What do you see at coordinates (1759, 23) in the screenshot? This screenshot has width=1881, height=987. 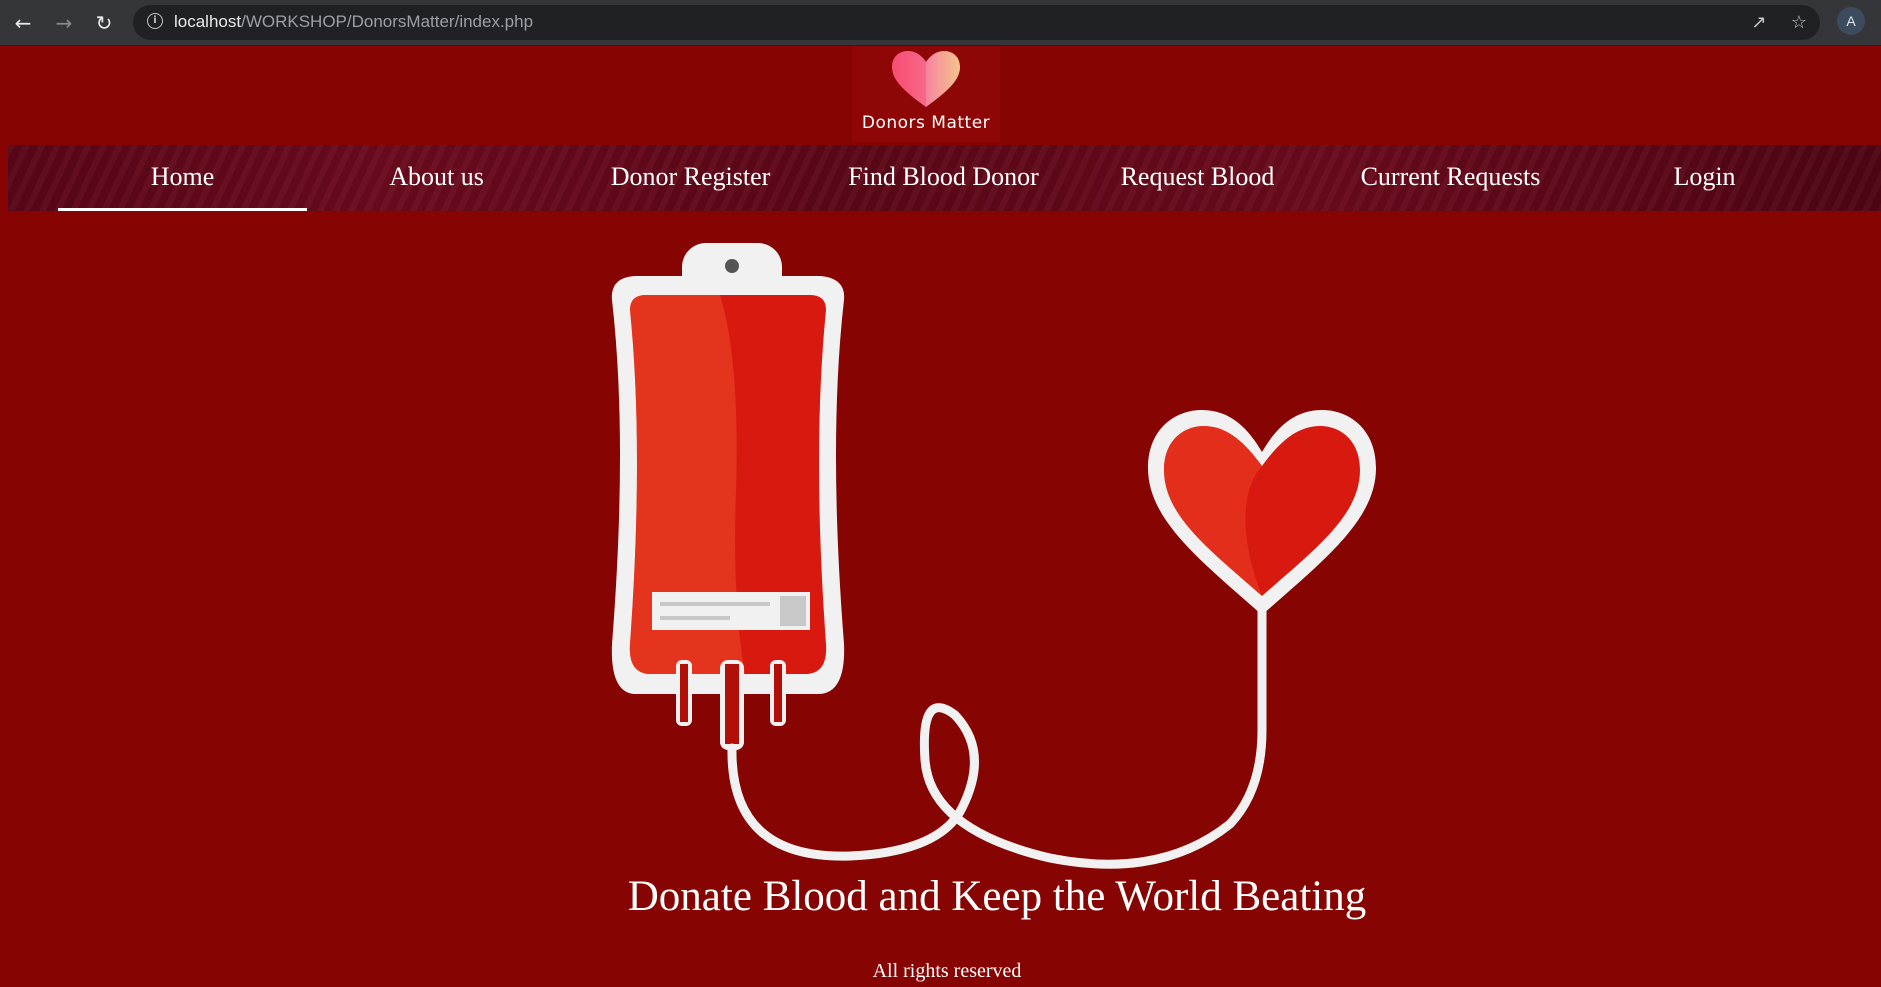 I see `share-icon: ↗` at bounding box center [1759, 23].